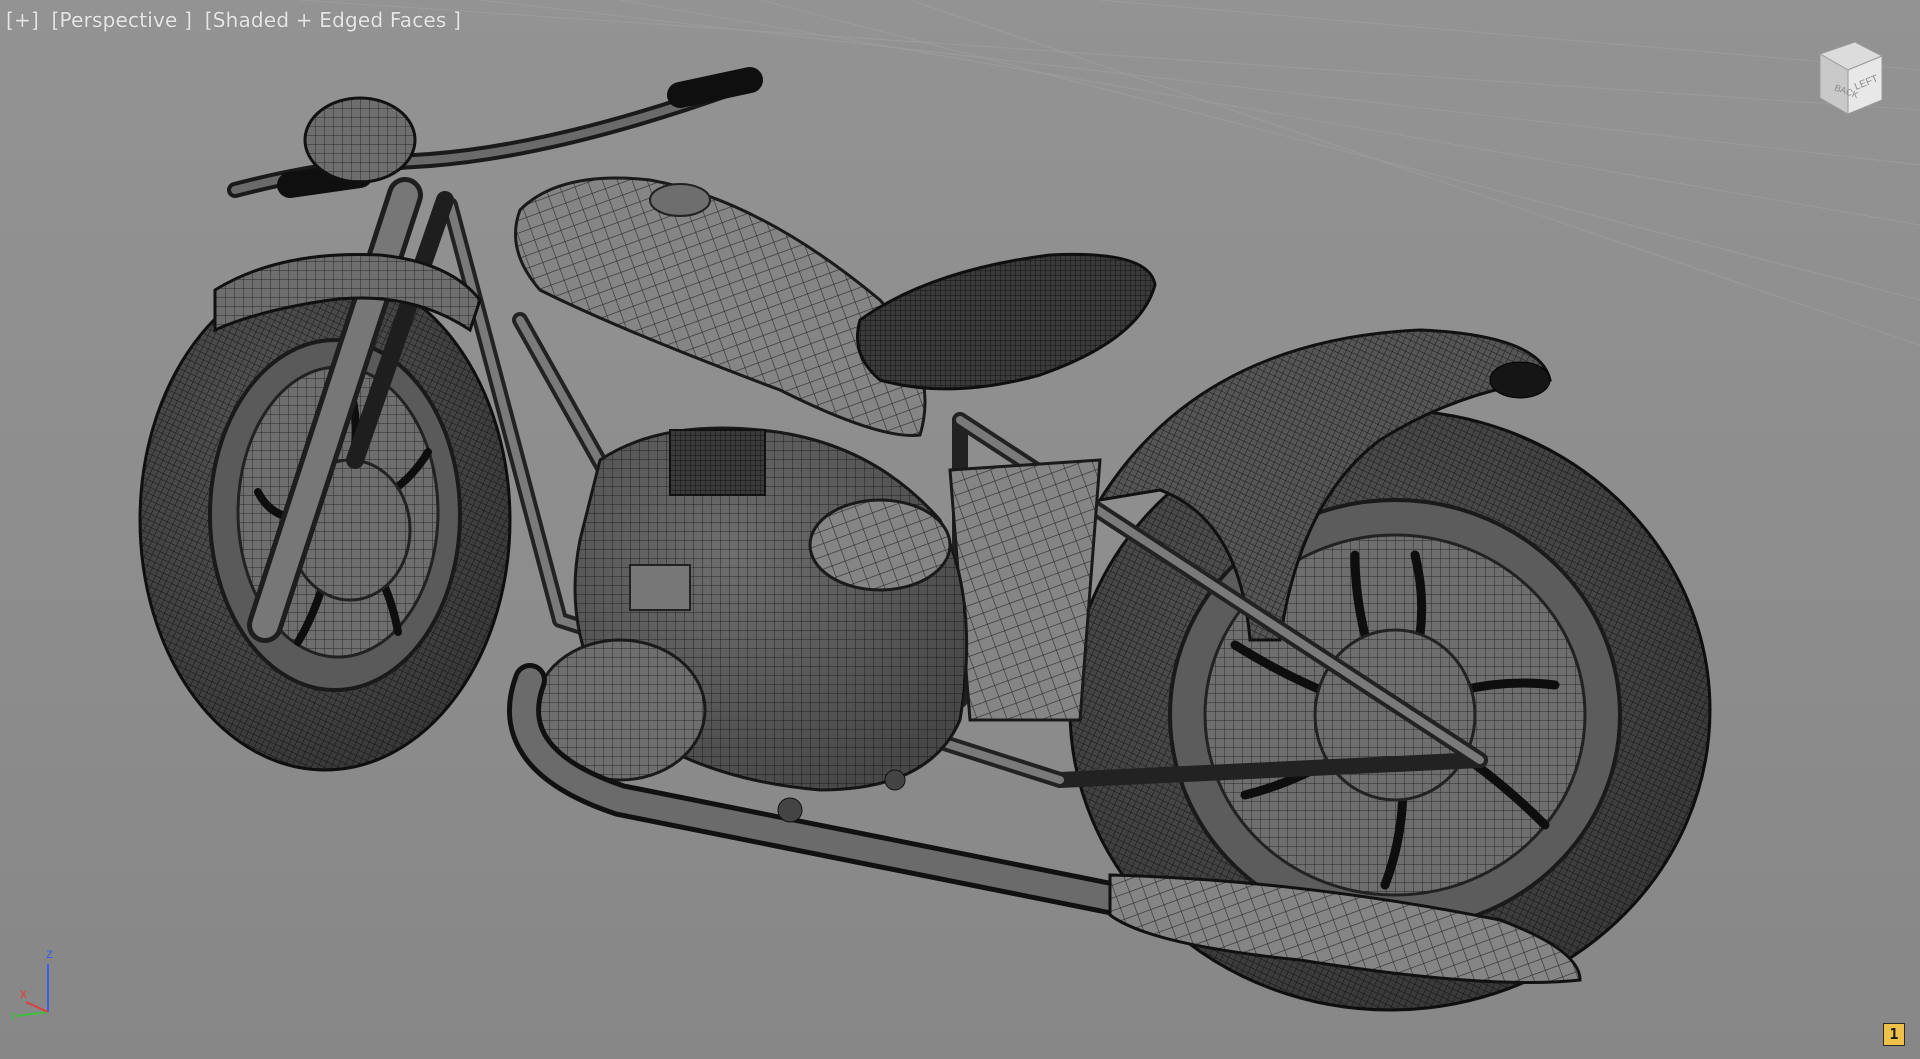  Describe the element at coordinates (49, 953) in the screenshot. I see `axis-z-label: z` at that location.